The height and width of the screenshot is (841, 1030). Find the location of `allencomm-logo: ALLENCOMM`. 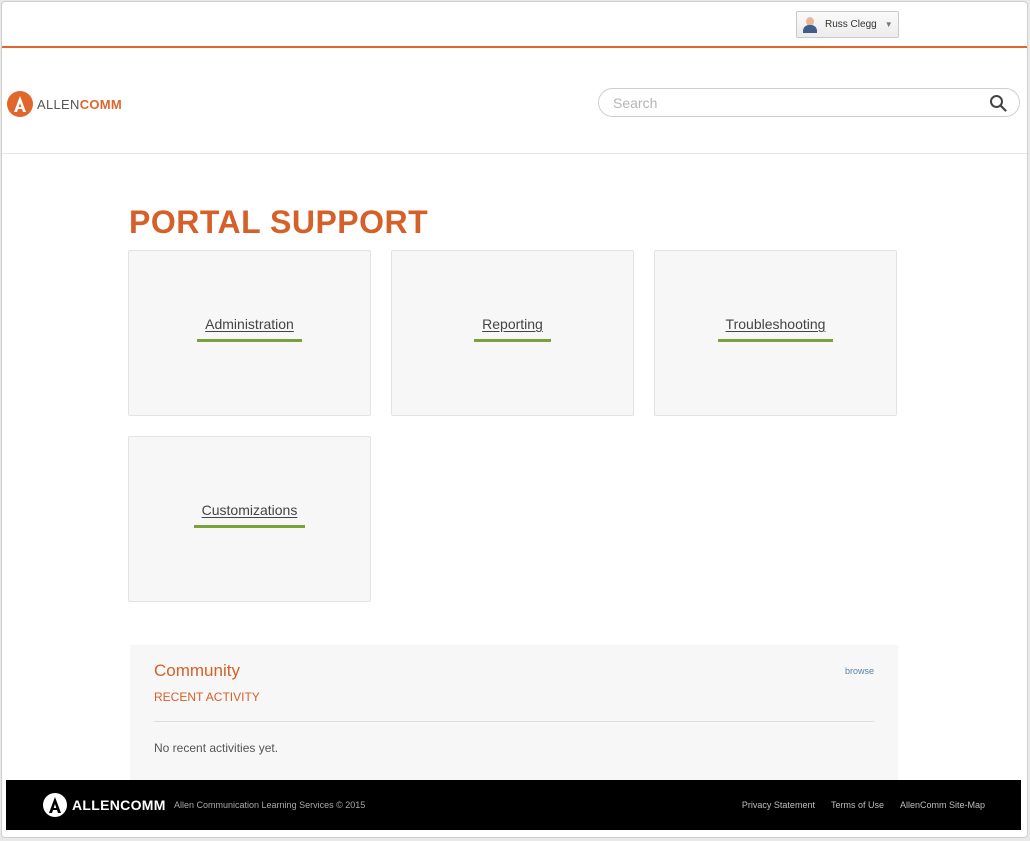

allencomm-logo: ALLENCOMM is located at coordinates (64, 104).